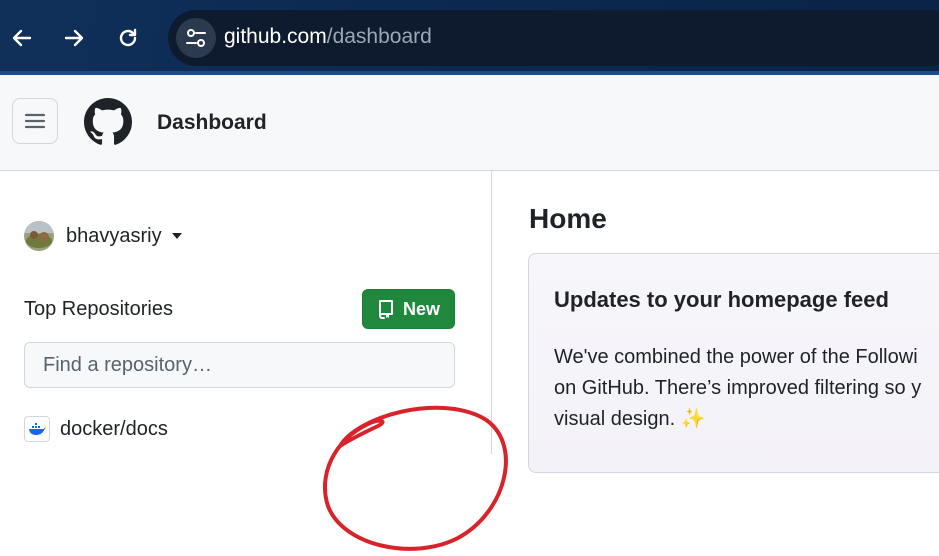  What do you see at coordinates (721, 299) in the screenshot?
I see `card-title: Updates to your homepage feed` at bounding box center [721, 299].